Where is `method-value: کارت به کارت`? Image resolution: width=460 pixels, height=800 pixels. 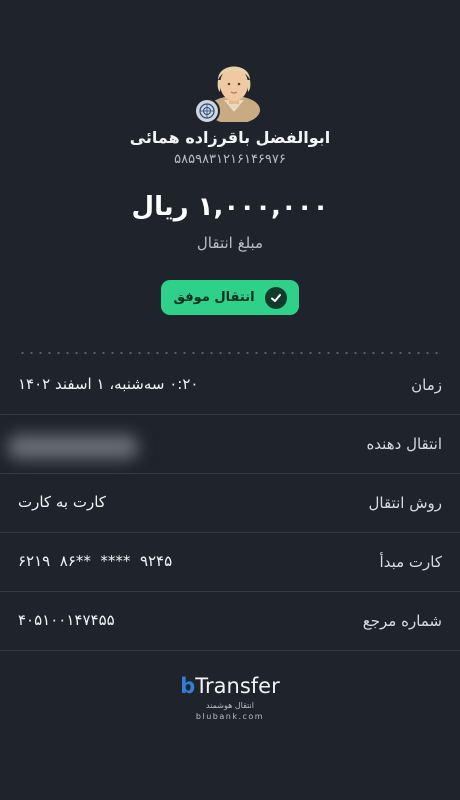
method-value: کارت به کارت is located at coordinates (62, 502).